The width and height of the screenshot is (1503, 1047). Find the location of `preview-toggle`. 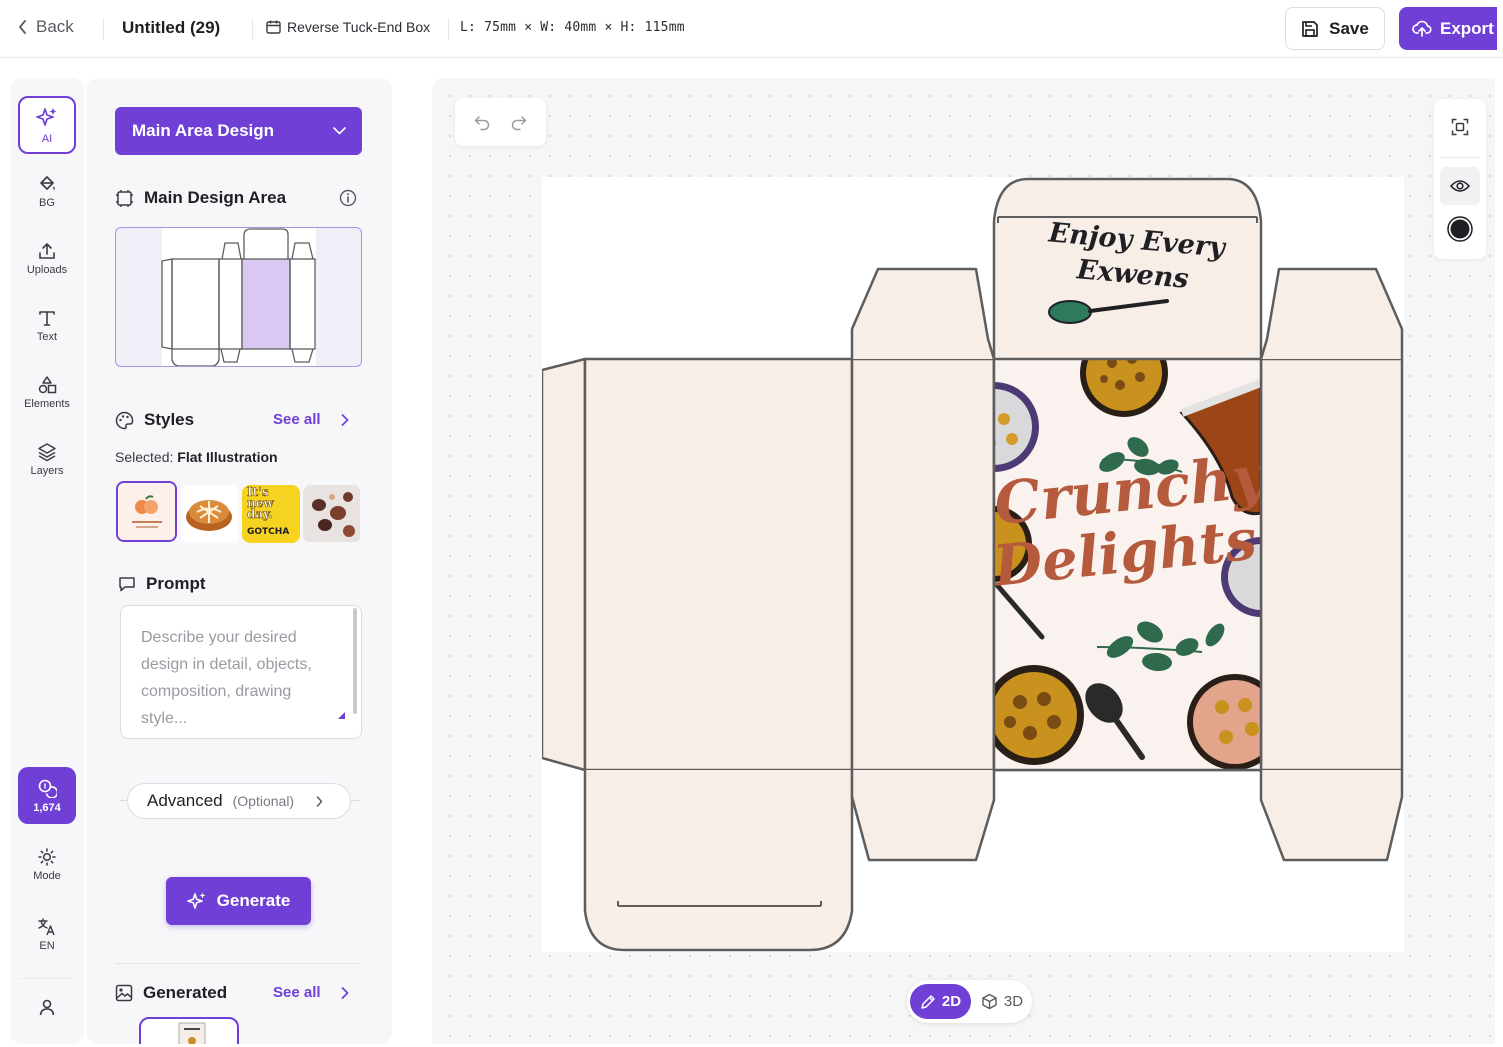

preview-toggle is located at coordinates (1460, 186).